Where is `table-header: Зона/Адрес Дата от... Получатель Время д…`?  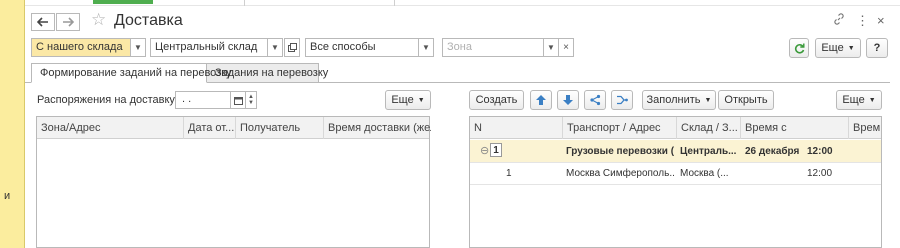
table-header: Зона/Адрес Дата от... Получатель Время д… is located at coordinates (234, 128).